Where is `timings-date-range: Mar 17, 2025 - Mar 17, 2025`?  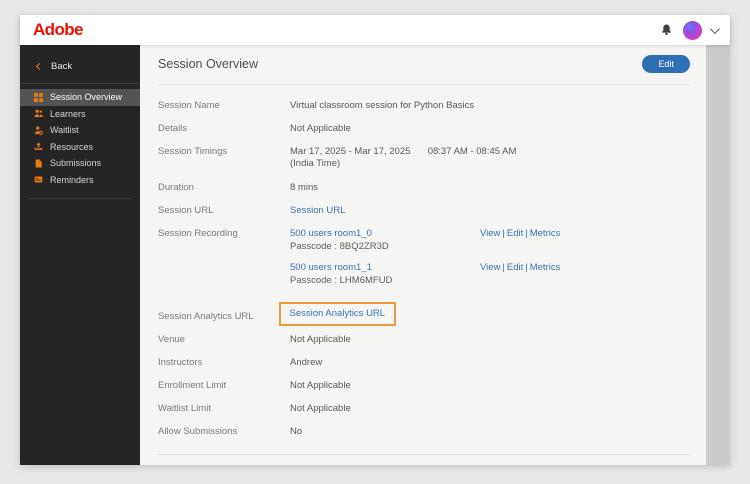 timings-date-range: Mar 17, 2025 - Mar 17, 2025 is located at coordinates (350, 152).